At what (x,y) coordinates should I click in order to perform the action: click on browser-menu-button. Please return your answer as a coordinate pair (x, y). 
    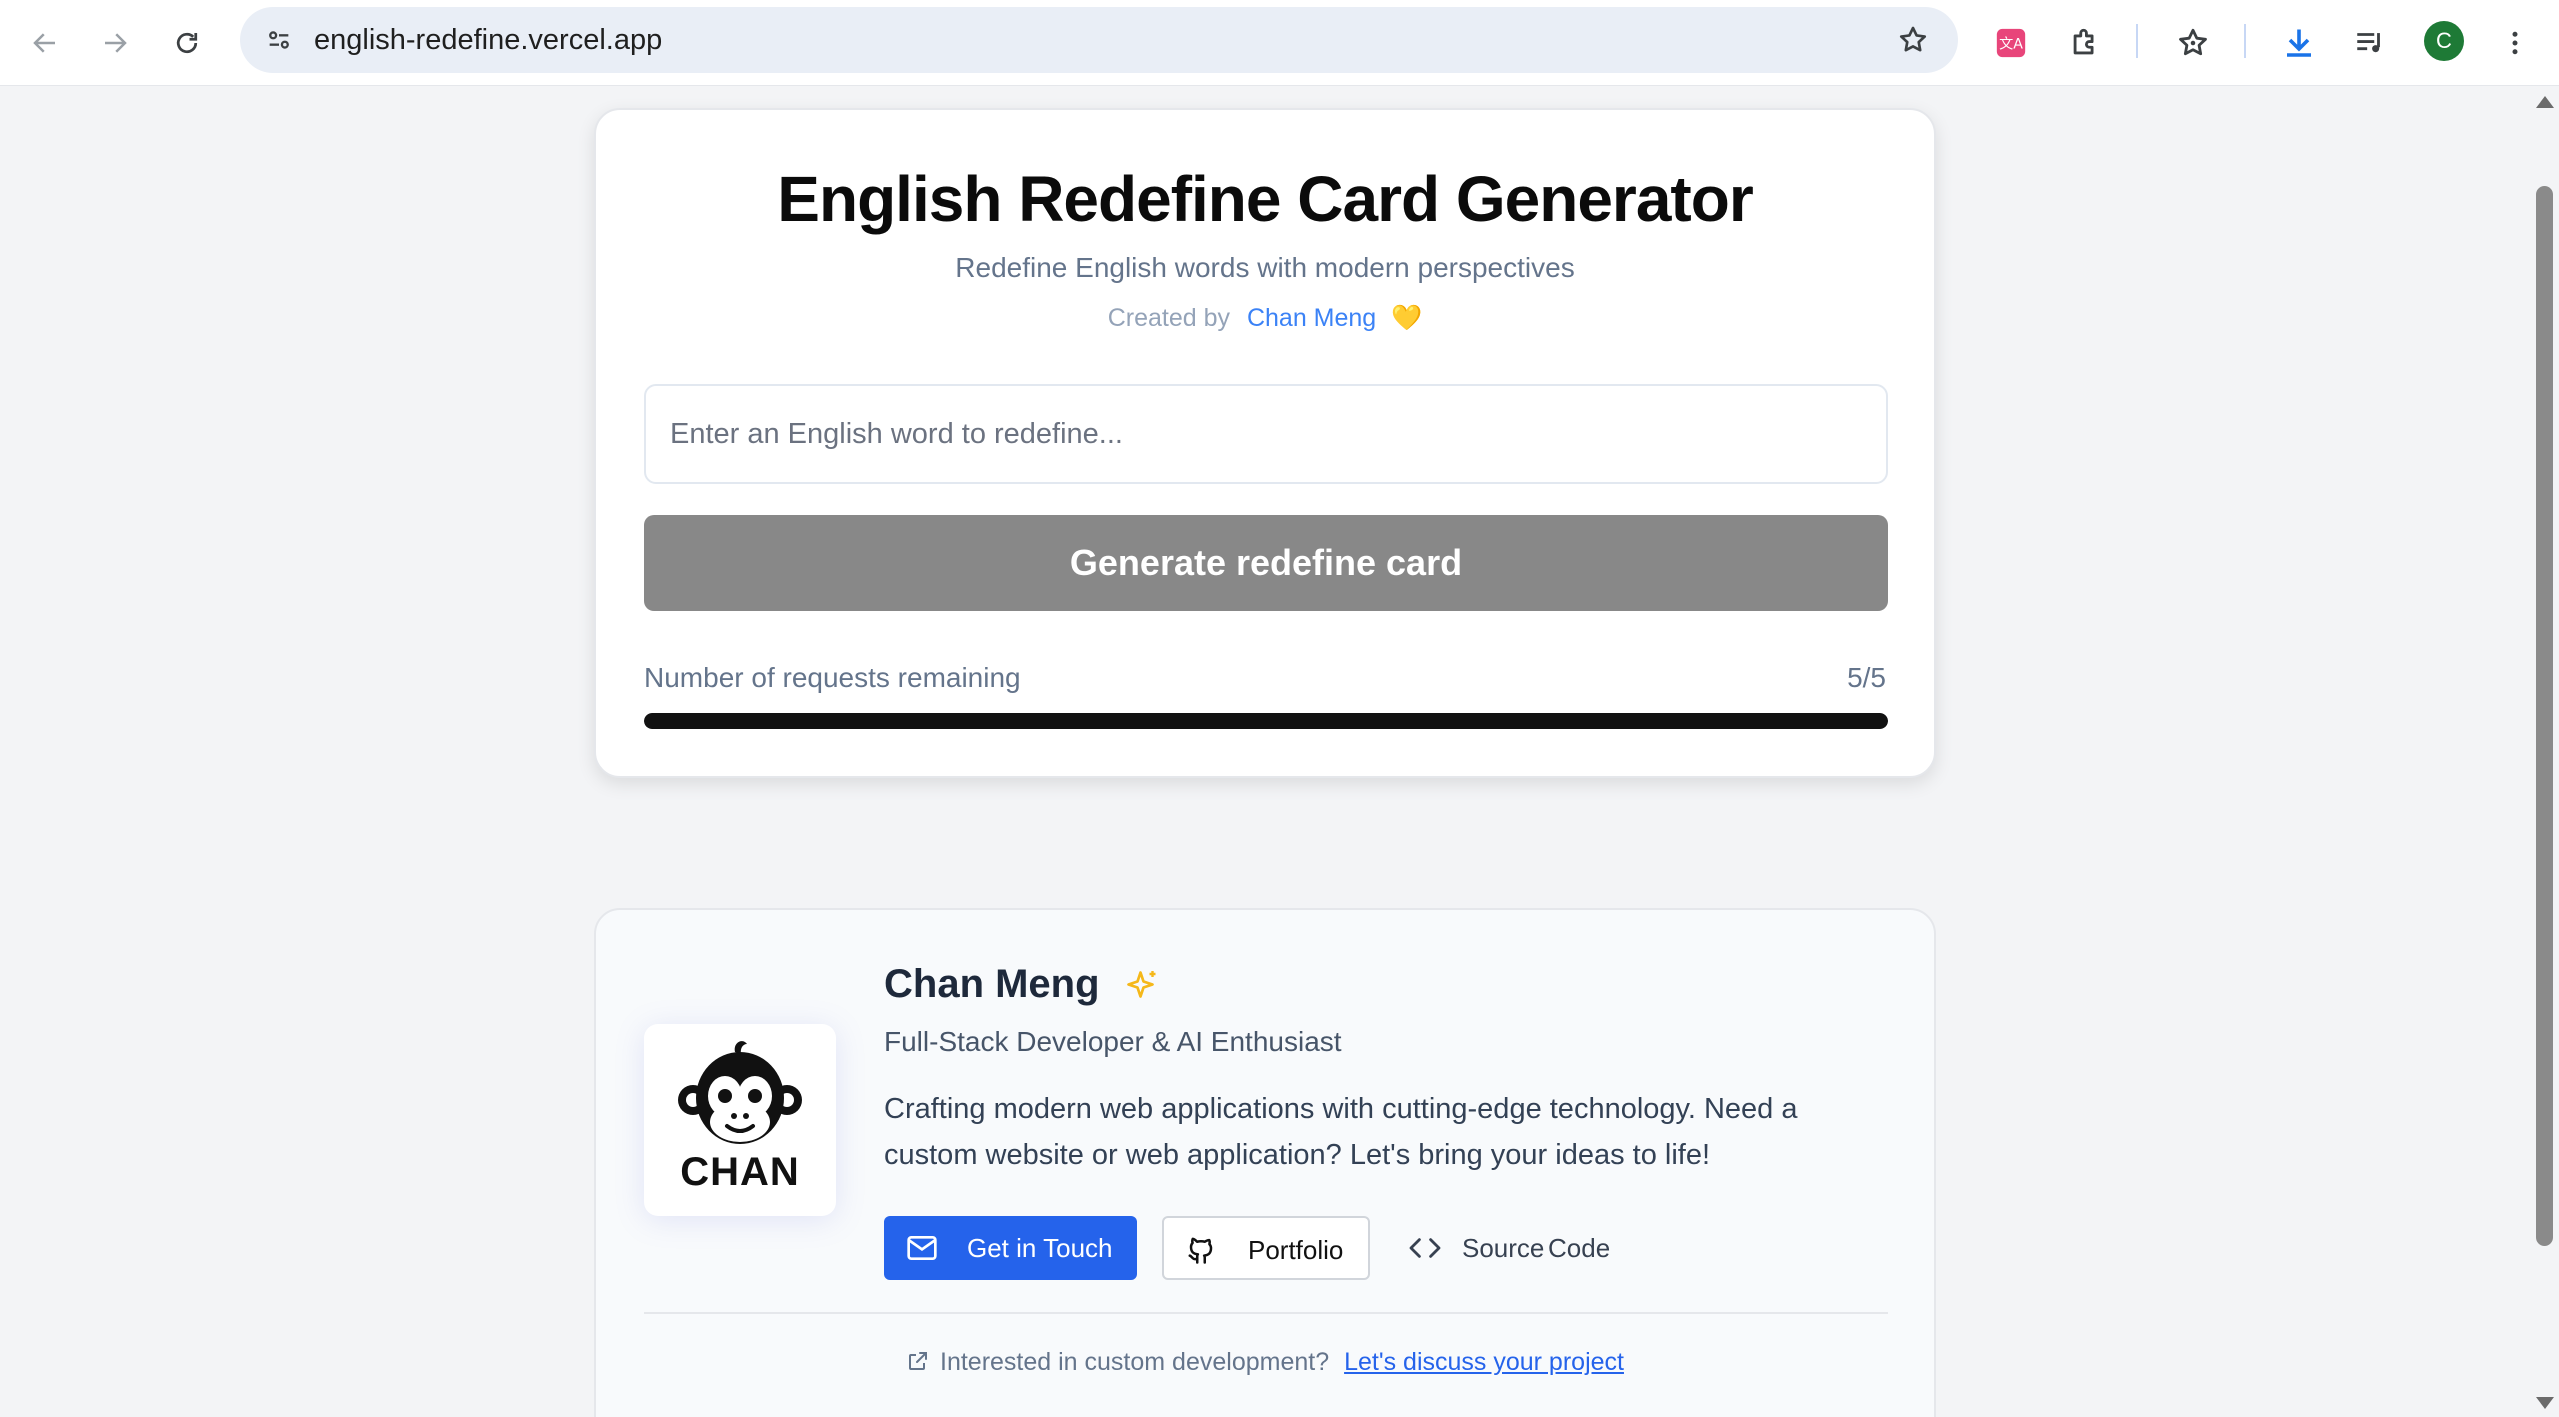
    Looking at the image, I should click on (2515, 43).